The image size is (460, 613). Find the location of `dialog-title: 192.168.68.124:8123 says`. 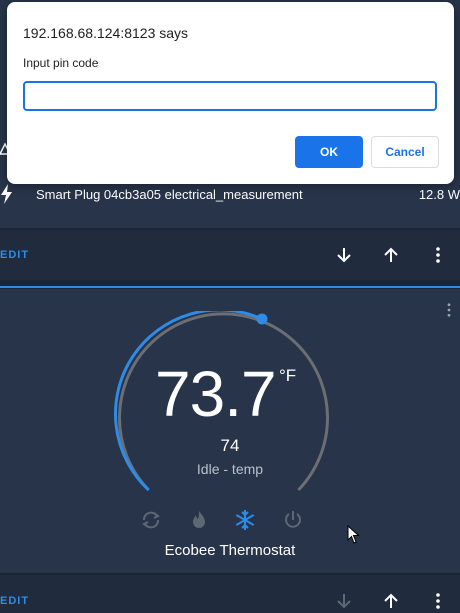

dialog-title: 192.168.68.124:8123 says is located at coordinates (106, 33).